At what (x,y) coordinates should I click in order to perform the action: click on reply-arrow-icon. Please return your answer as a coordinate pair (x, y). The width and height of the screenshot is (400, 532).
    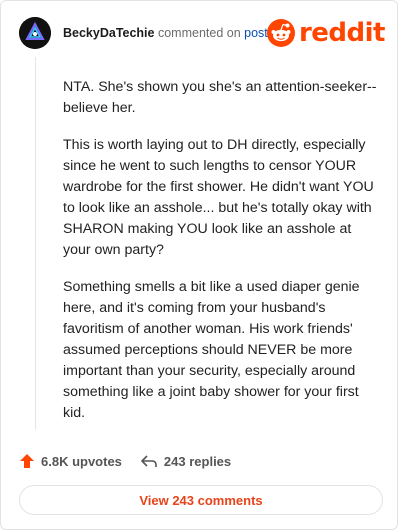
    Looking at the image, I should click on (149, 461).